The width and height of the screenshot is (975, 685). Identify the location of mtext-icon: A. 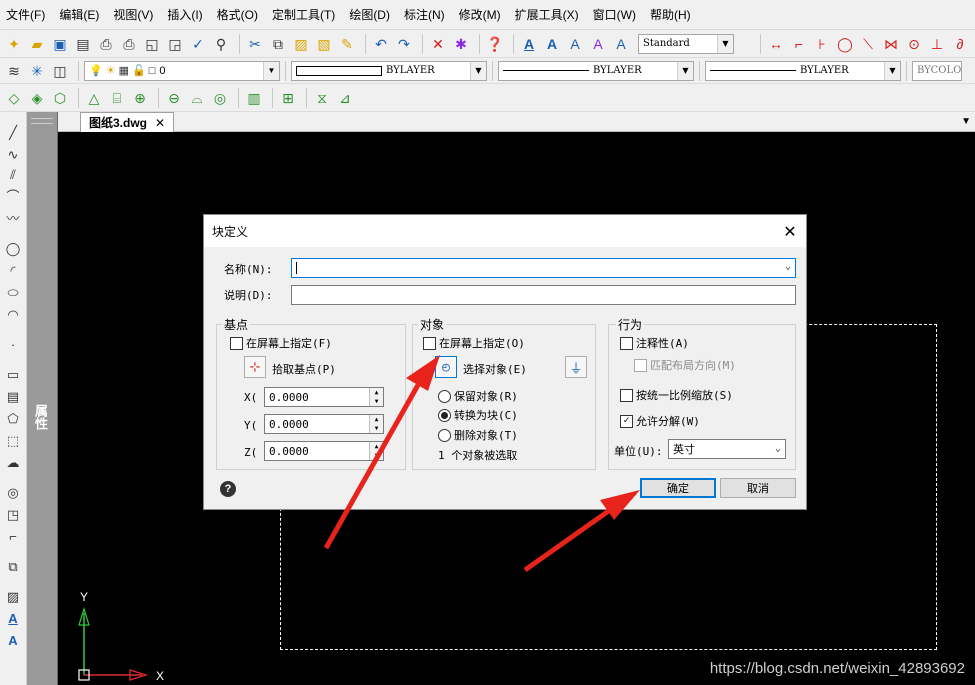
(13, 618).